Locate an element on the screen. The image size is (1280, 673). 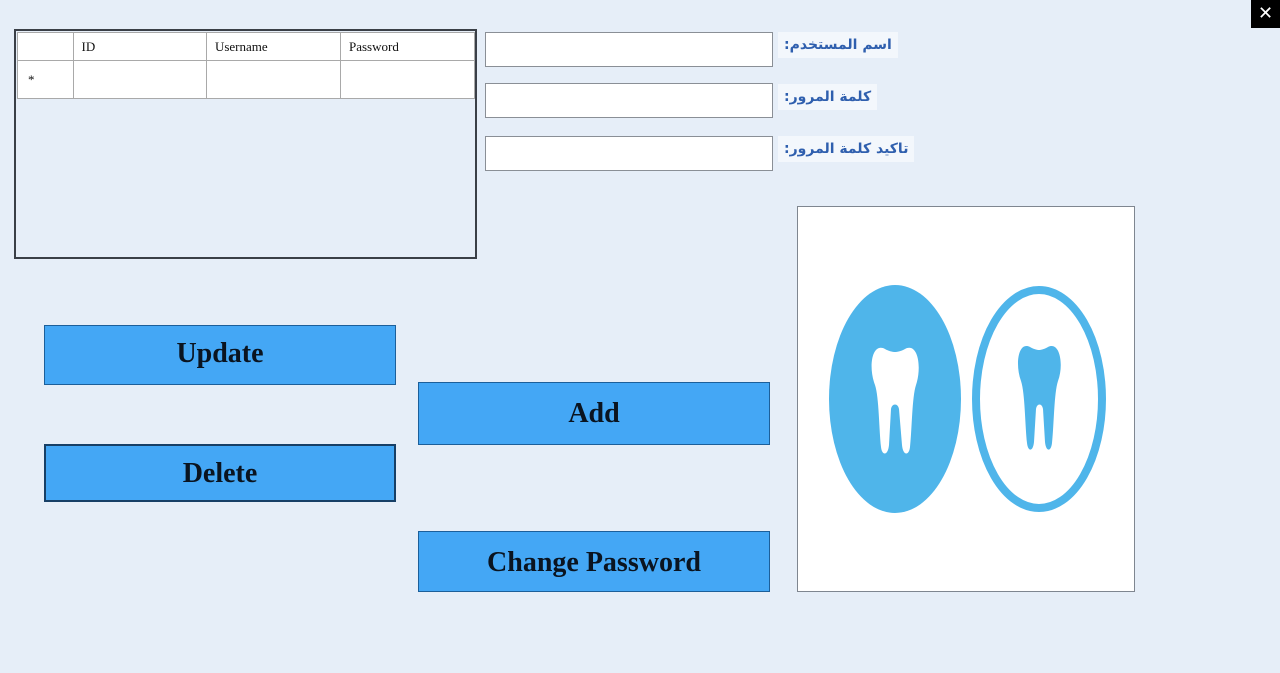
dental-tooth-icon is located at coordinates (967, 399).